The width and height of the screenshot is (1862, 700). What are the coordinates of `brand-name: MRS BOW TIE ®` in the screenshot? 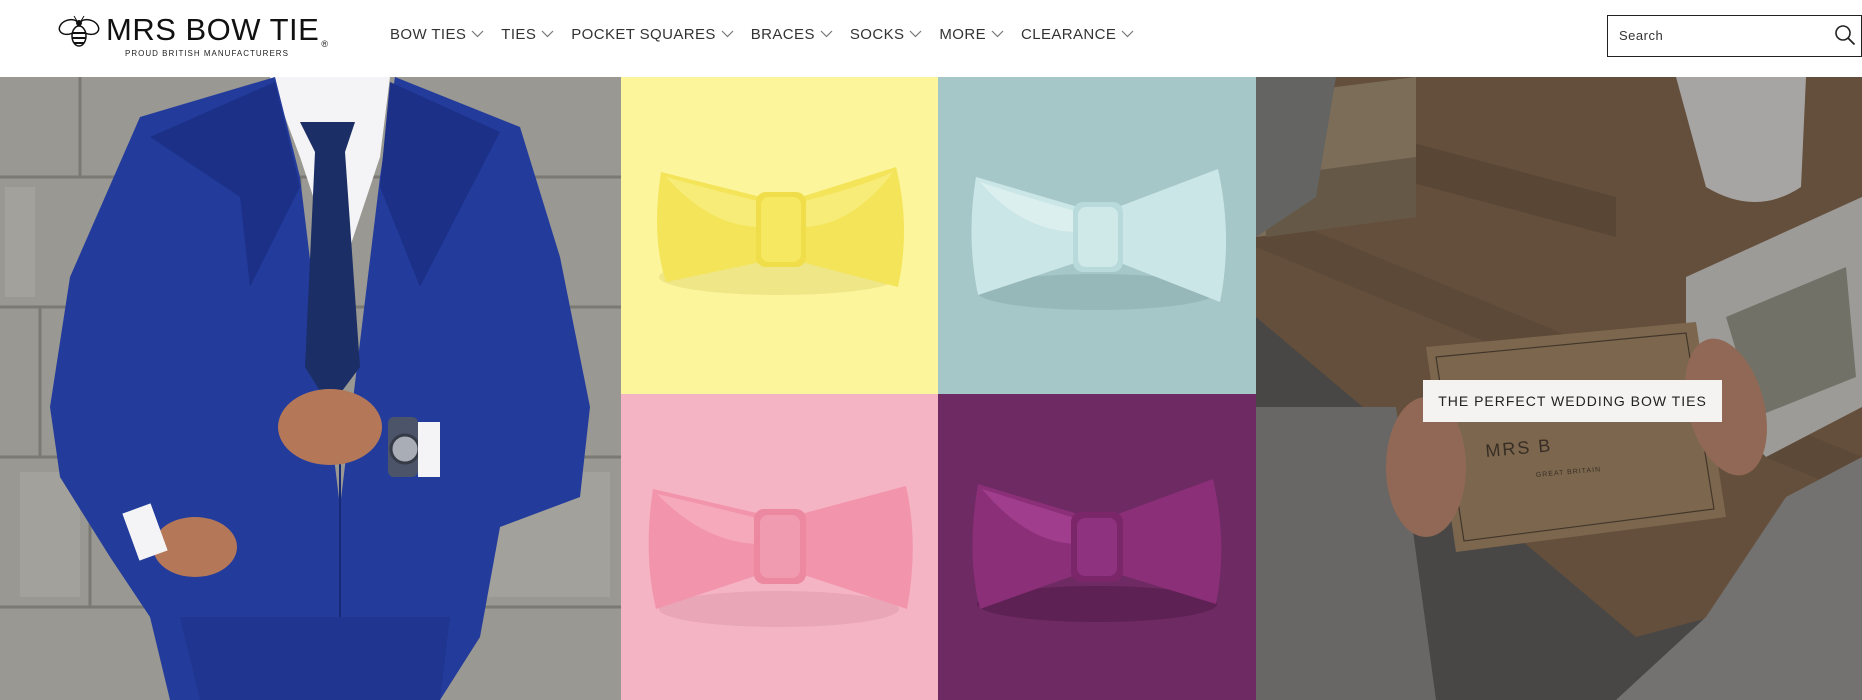 It's located at (217, 30).